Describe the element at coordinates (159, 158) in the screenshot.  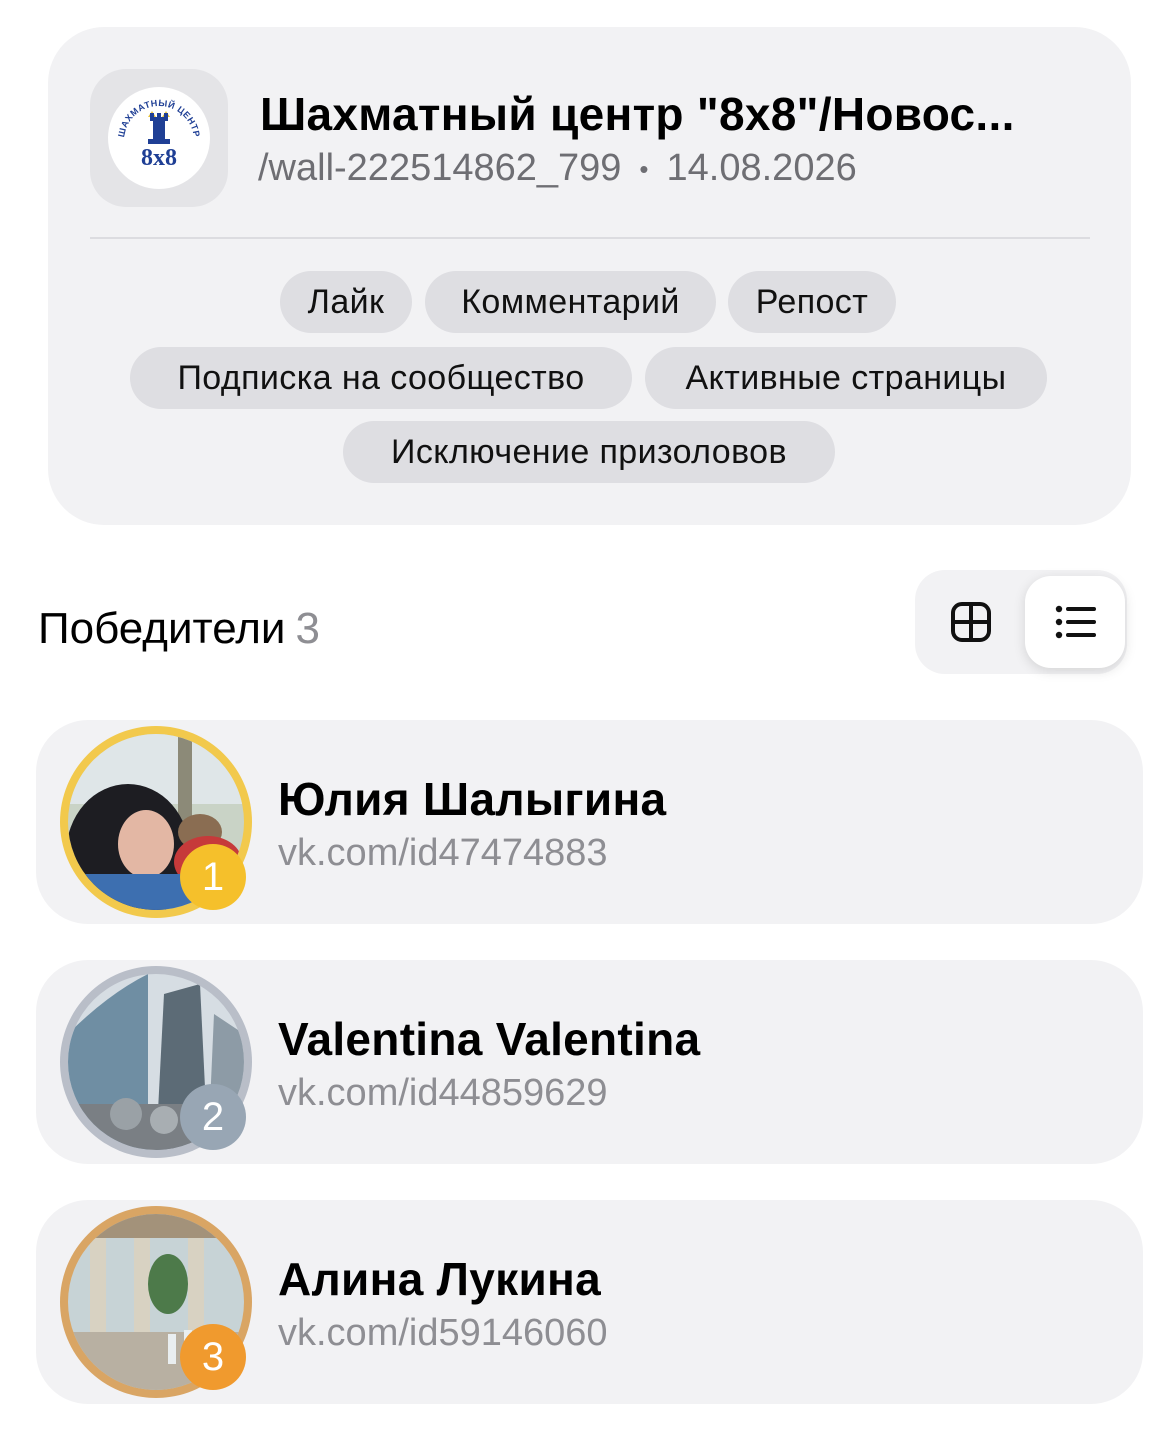
I see `svg-text: 8х8` at that location.